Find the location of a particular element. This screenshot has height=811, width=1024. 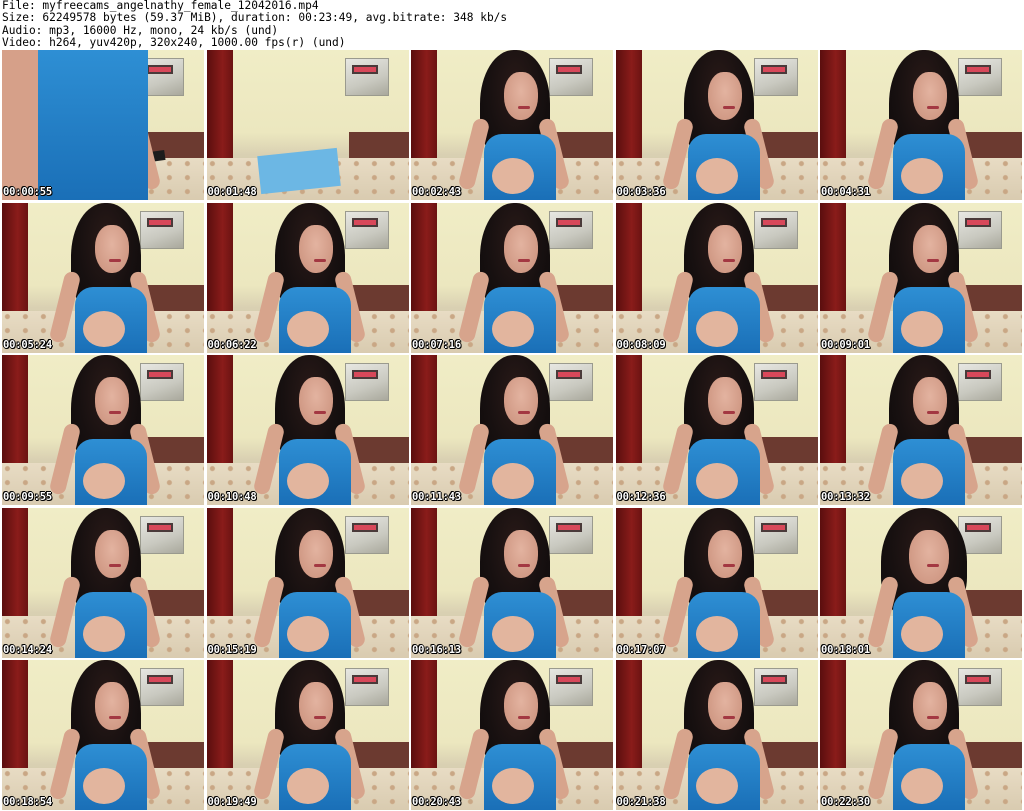

timestamp-label: 00:00:55 is located at coordinates (27, 192).